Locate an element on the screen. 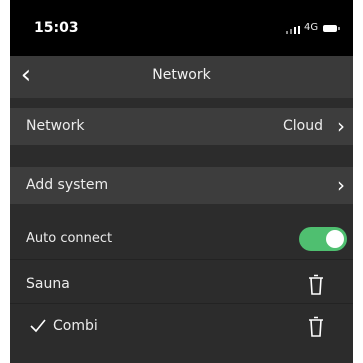 The width and height of the screenshot is (363, 363). page-title: Network is located at coordinates (181, 75).